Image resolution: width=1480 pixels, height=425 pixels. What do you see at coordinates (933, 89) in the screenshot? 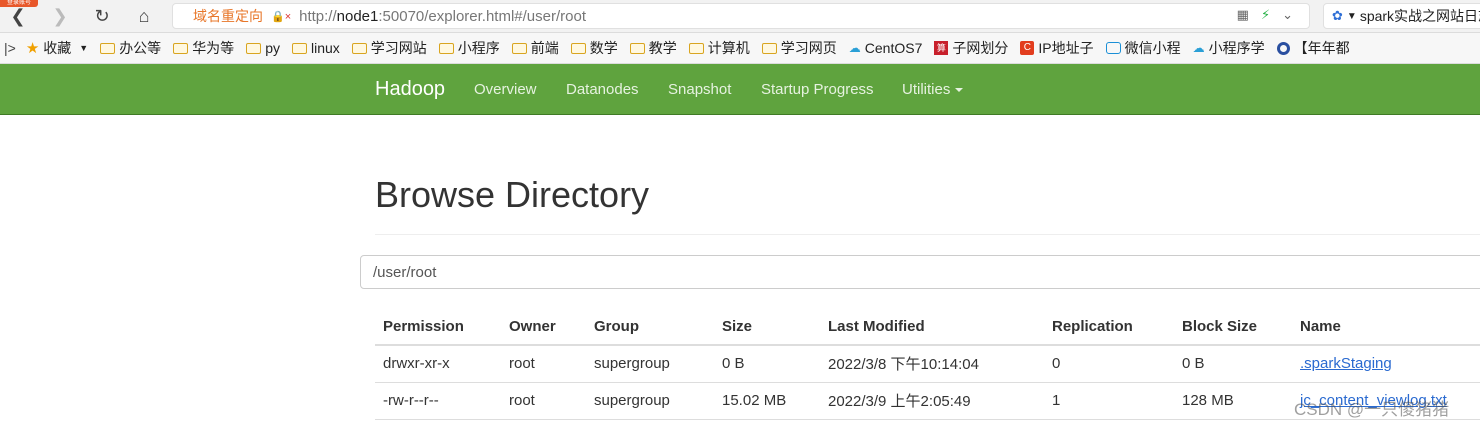
I see `nav-utilities: Utilities` at bounding box center [933, 89].